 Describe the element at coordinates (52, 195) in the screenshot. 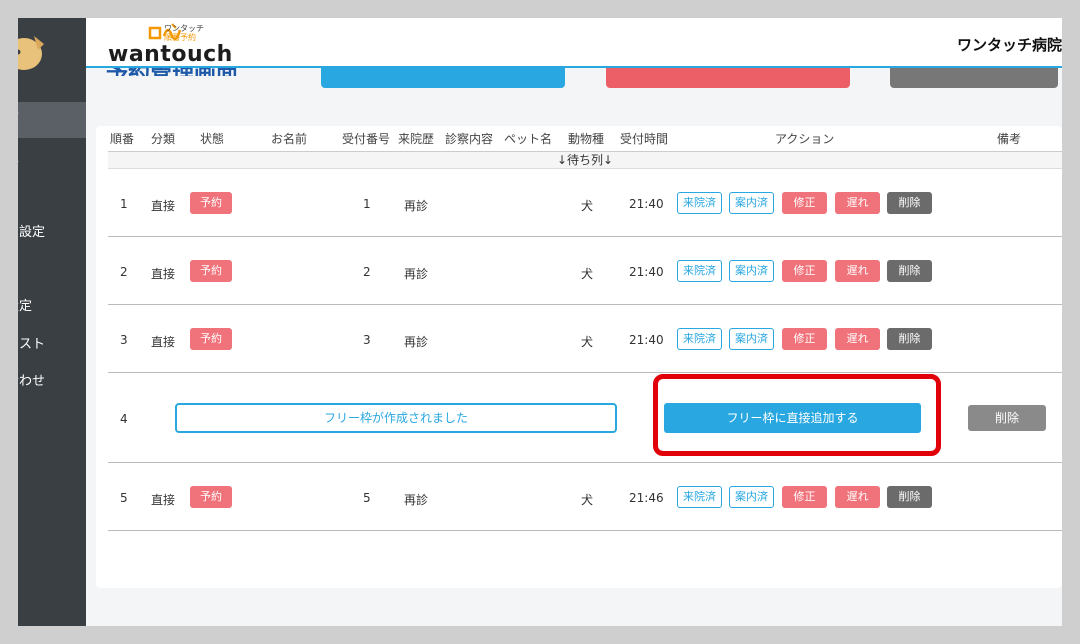

I see `sidebar-item-hours: 間` at that location.